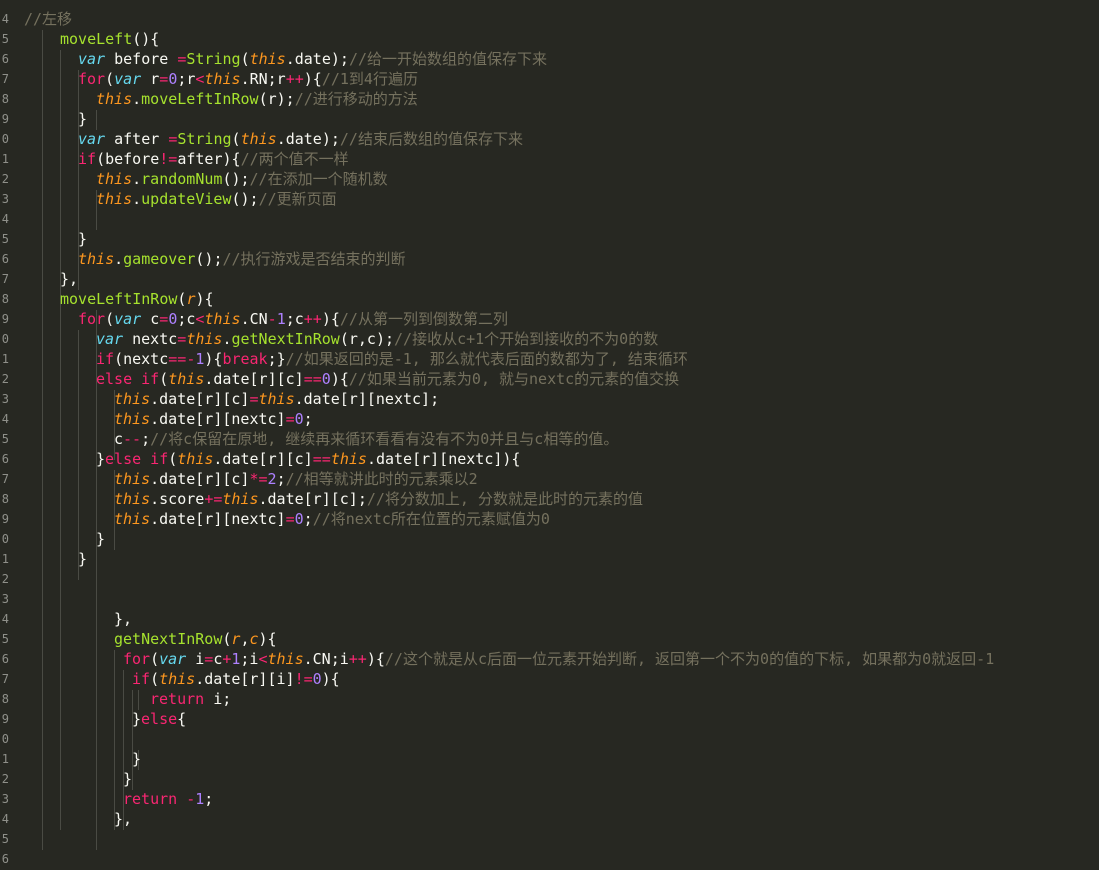  I want to click on line-number: 8, so click(5, 99).